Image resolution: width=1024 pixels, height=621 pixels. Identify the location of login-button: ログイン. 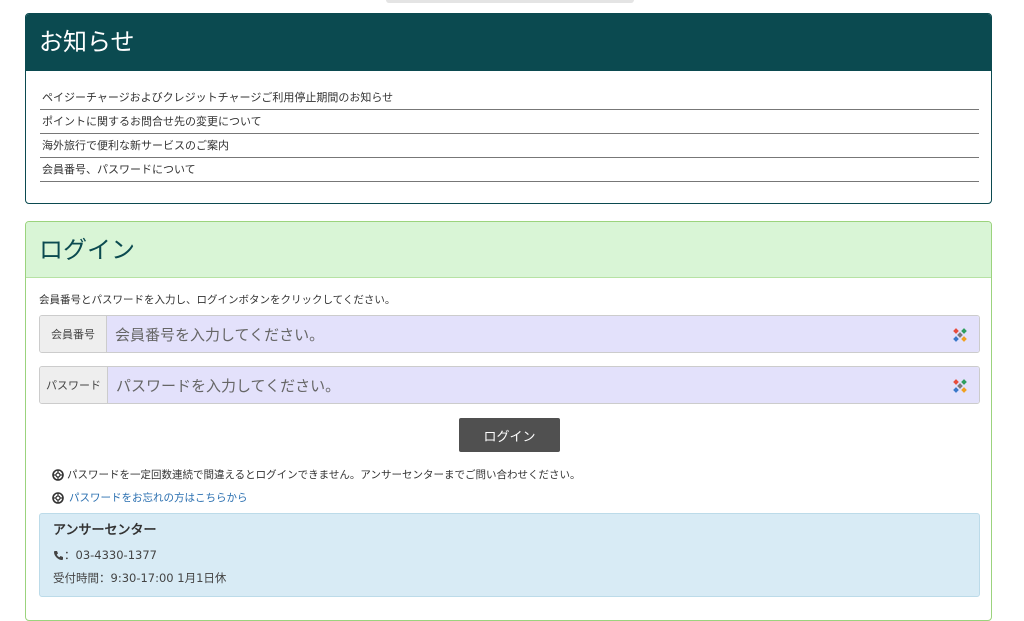
(509, 435).